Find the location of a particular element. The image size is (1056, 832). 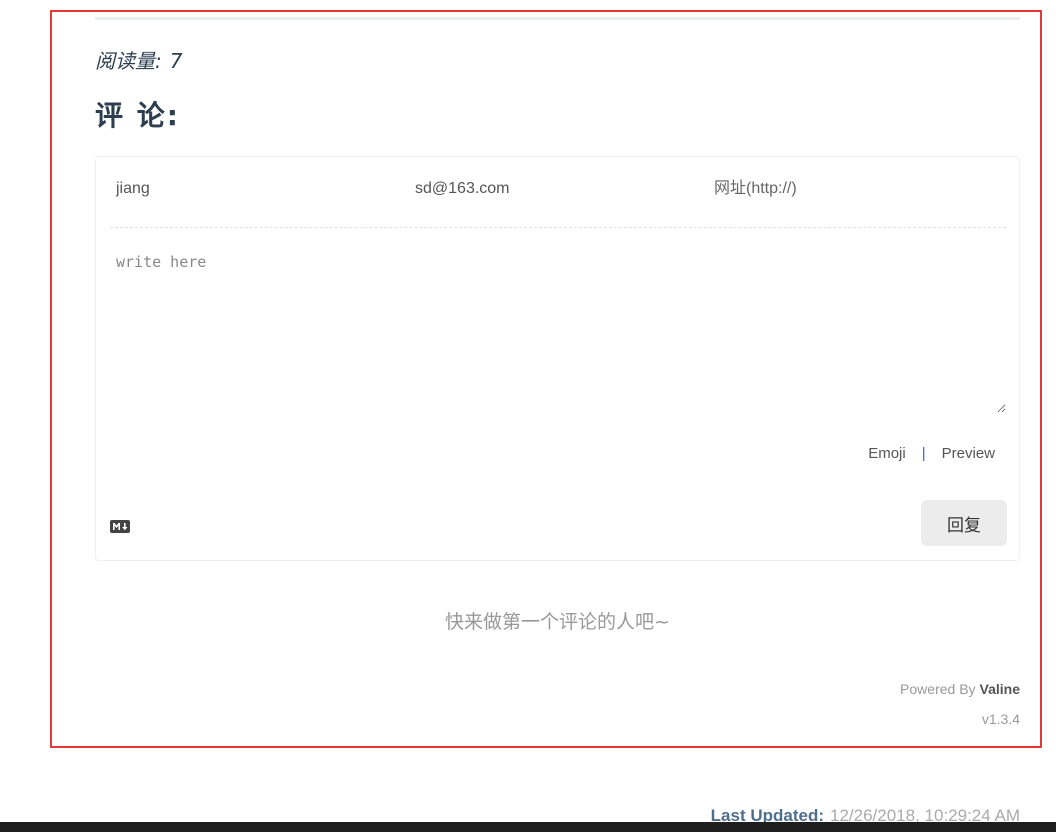

top-divider is located at coordinates (557, 18).